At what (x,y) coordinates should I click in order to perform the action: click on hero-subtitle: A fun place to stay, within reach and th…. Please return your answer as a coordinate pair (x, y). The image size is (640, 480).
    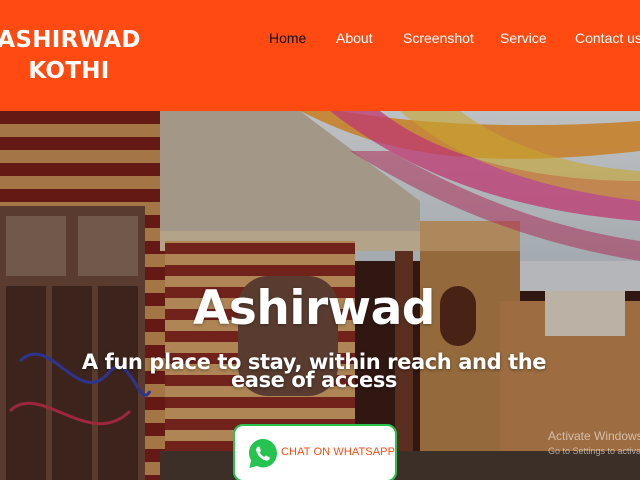
    Looking at the image, I should click on (314, 371).